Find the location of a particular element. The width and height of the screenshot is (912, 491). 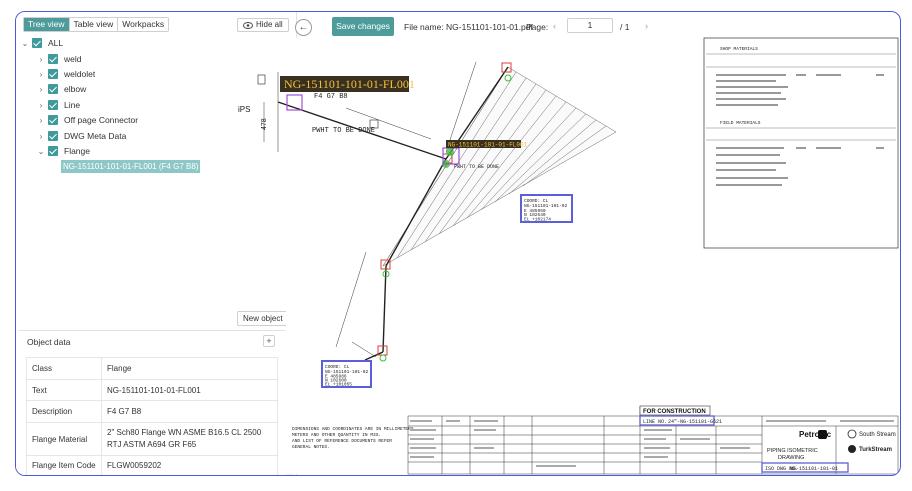

weld-number-box is located at coordinates (261, 79).